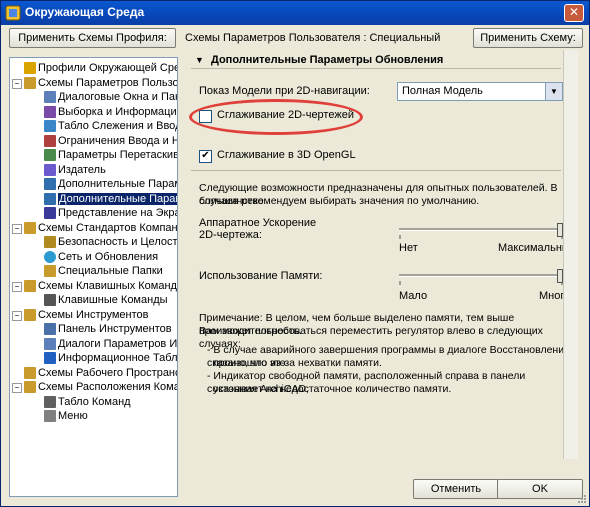 Image resolution: width=590 pixels, height=507 pixels. What do you see at coordinates (108, 387) in the screenshot?
I see `tree-item-label: Схемы Расположения Команд` at bounding box center [108, 387].